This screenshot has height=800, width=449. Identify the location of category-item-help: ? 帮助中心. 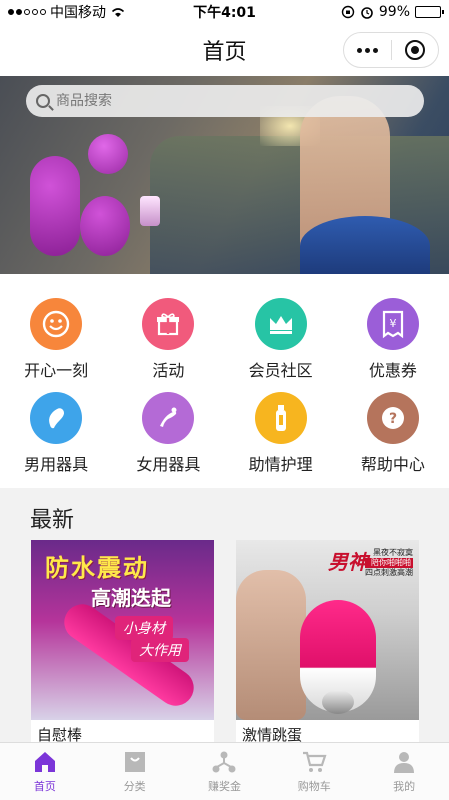
(393, 439).